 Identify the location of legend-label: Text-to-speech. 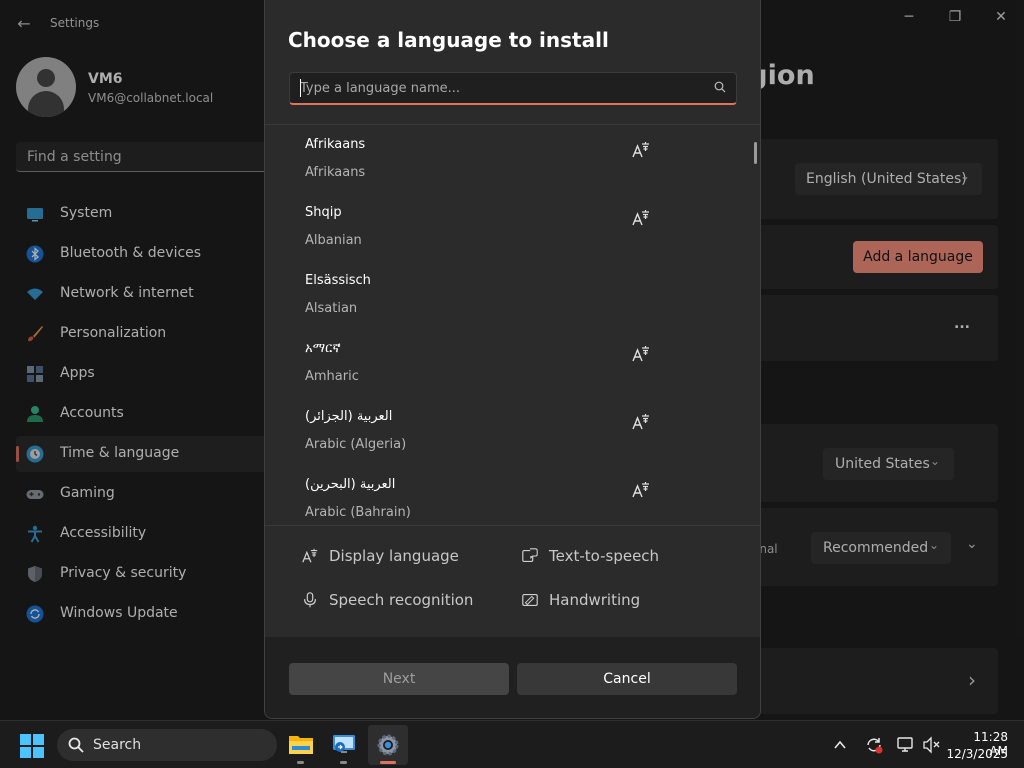
(604, 556).